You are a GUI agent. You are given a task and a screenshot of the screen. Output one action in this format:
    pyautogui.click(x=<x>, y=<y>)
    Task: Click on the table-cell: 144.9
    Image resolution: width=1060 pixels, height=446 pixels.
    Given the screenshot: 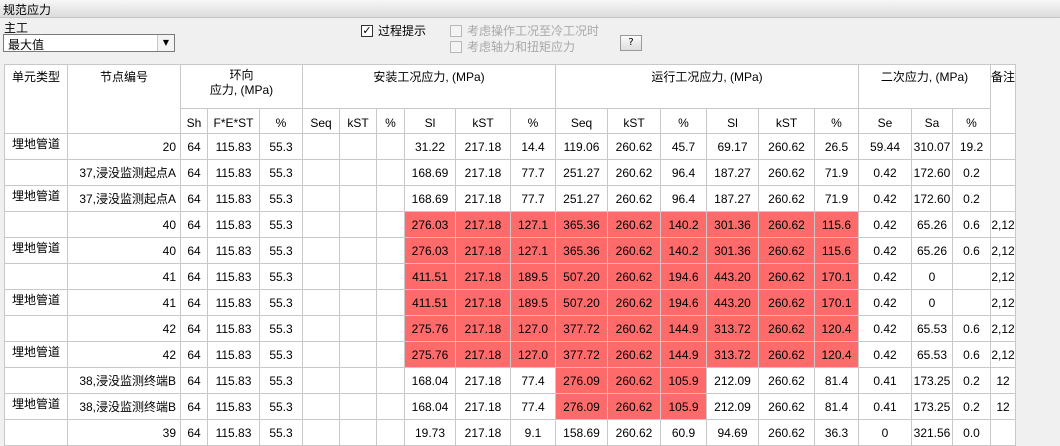 What is the action you would take?
    pyautogui.click(x=683, y=354)
    